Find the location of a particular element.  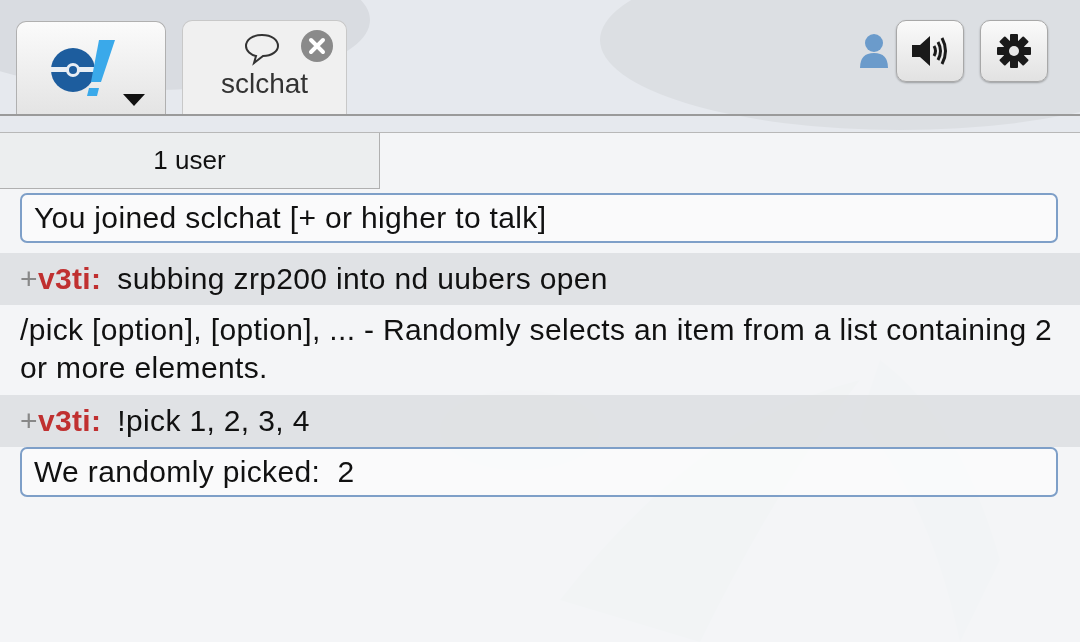

speaker-icon is located at coordinates (930, 51).